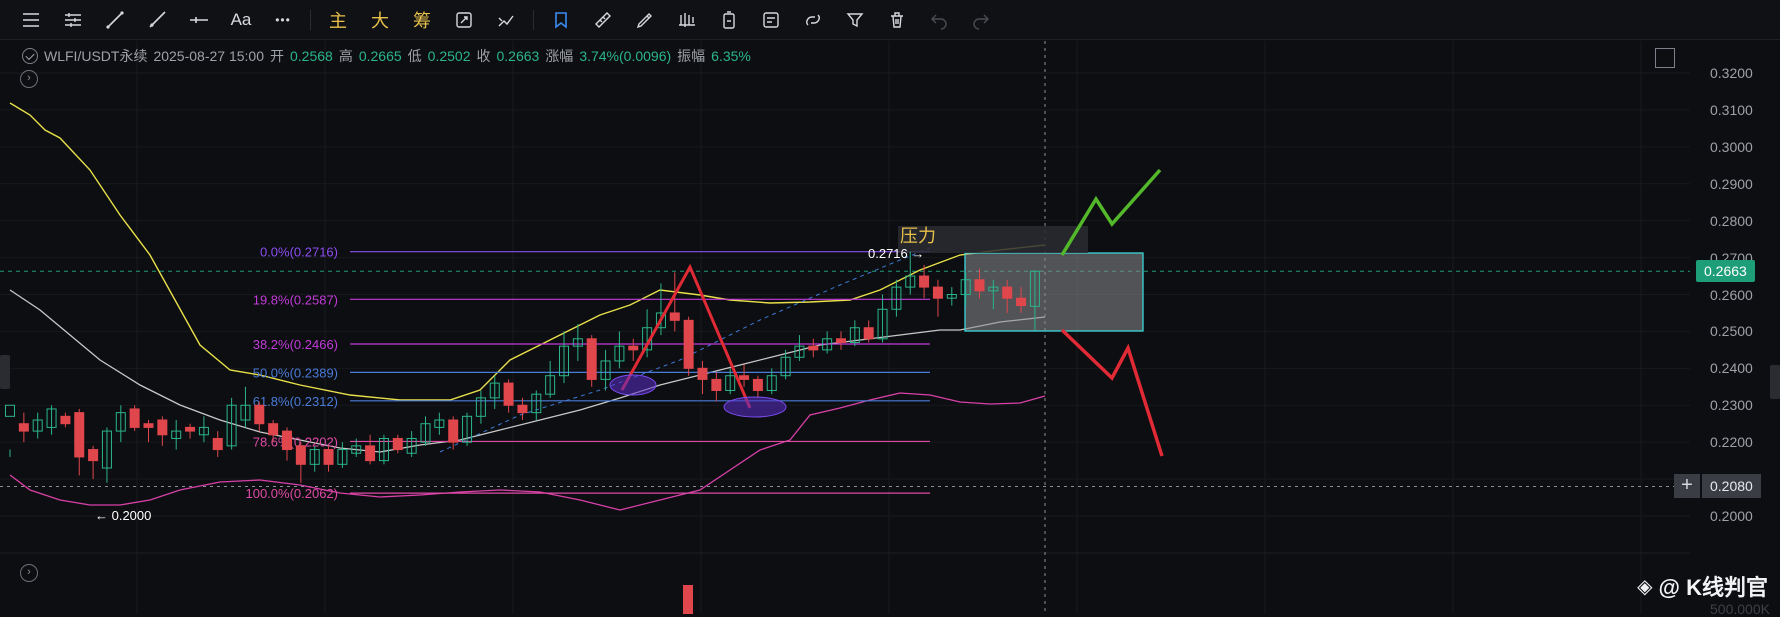 The width and height of the screenshot is (1780, 617). What do you see at coordinates (527, 451) in the screenshot?
I see `band-lower-line` at bounding box center [527, 451].